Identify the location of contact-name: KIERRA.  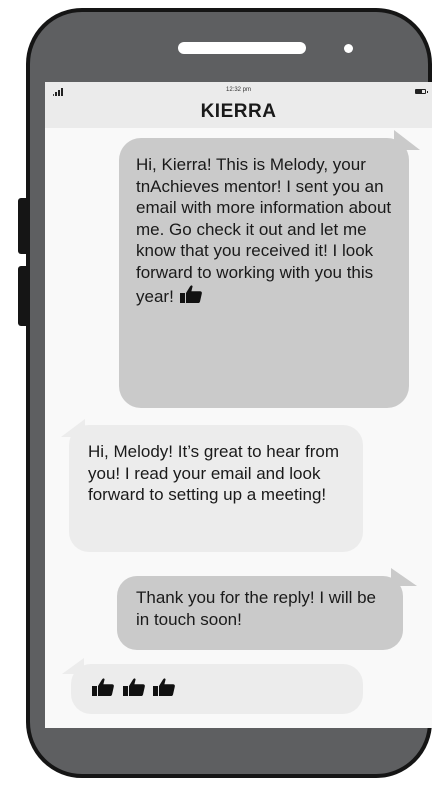
(238, 112).